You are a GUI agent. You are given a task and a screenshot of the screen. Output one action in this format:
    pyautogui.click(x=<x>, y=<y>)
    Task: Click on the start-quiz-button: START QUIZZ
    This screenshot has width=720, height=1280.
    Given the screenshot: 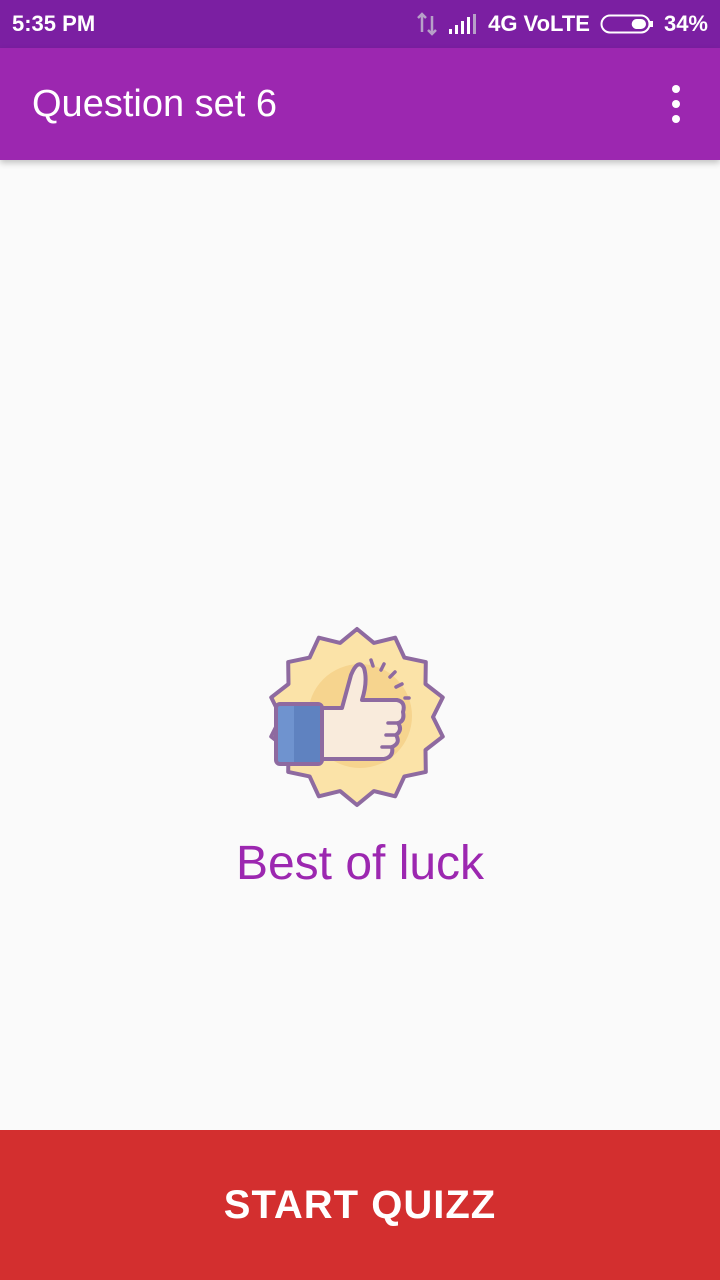 What is the action you would take?
    pyautogui.click(x=360, y=1205)
    